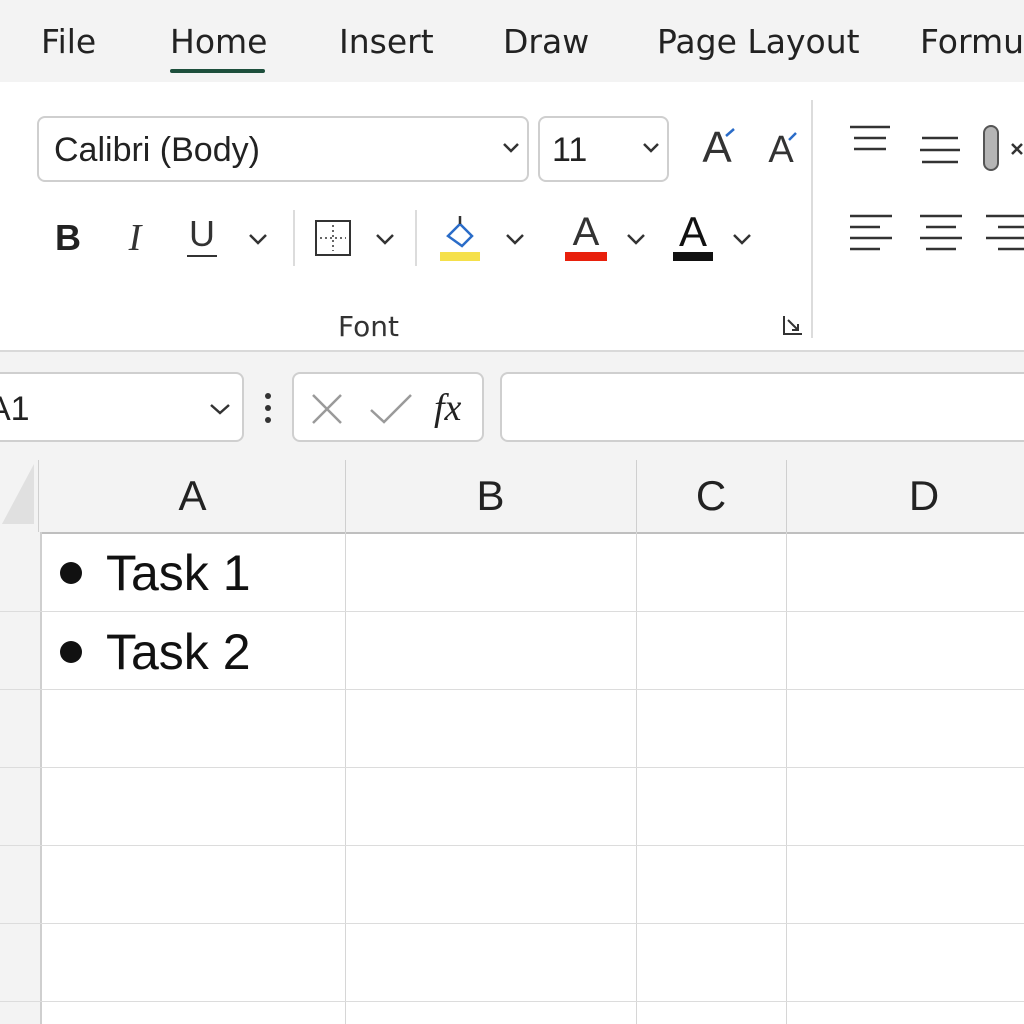 This screenshot has height=1024, width=1024. I want to click on tab-formulas: Formu, so click(972, 42).